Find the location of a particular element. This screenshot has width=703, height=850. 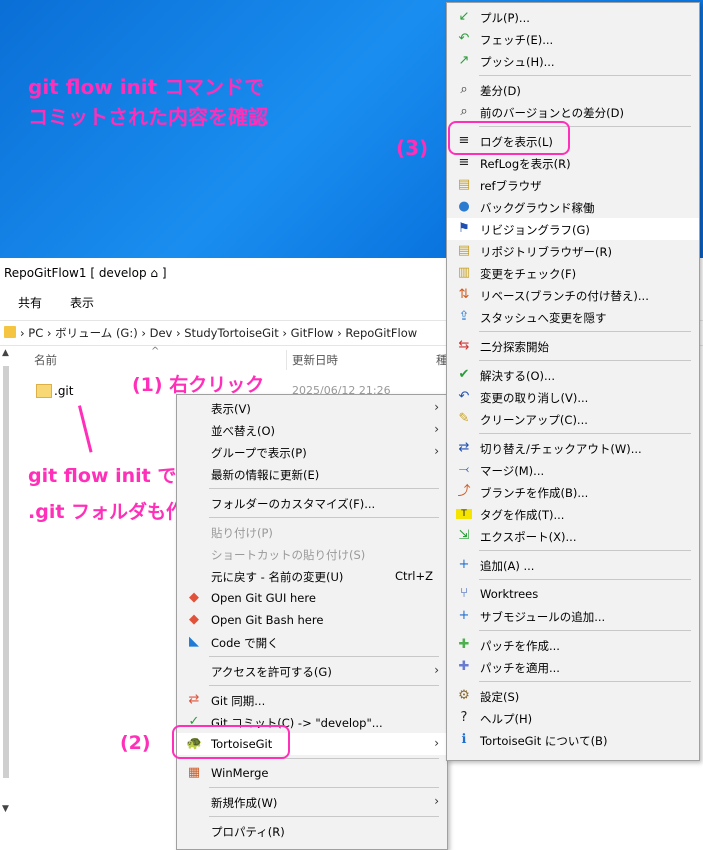

git-gui-icon: ◆ is located at coordinates (194, 597).